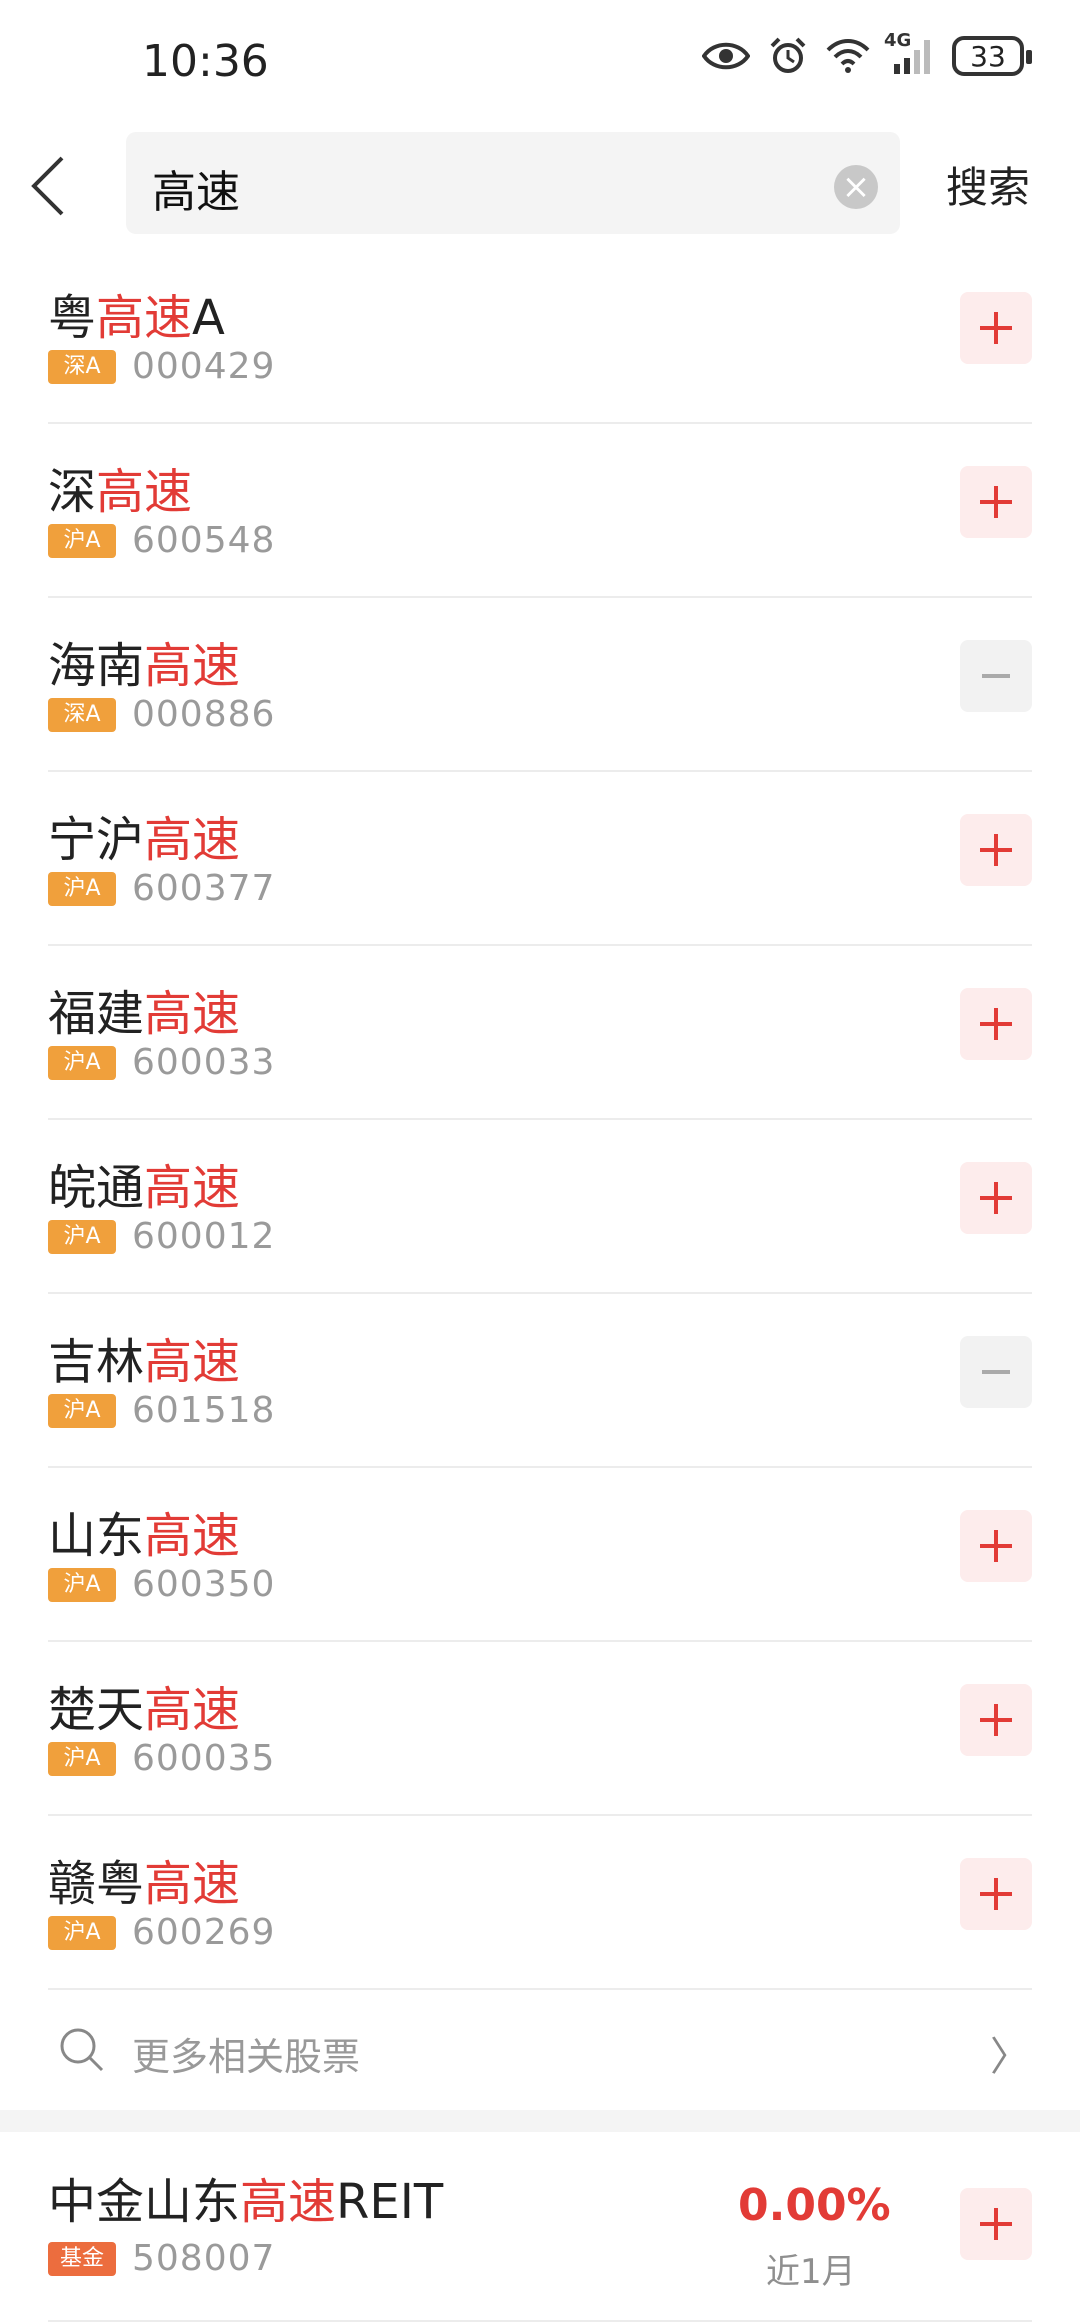  Describe the element at coordinates (144, 1188) in the screenshot. I see `stock-name: 皖通高速` at that location.